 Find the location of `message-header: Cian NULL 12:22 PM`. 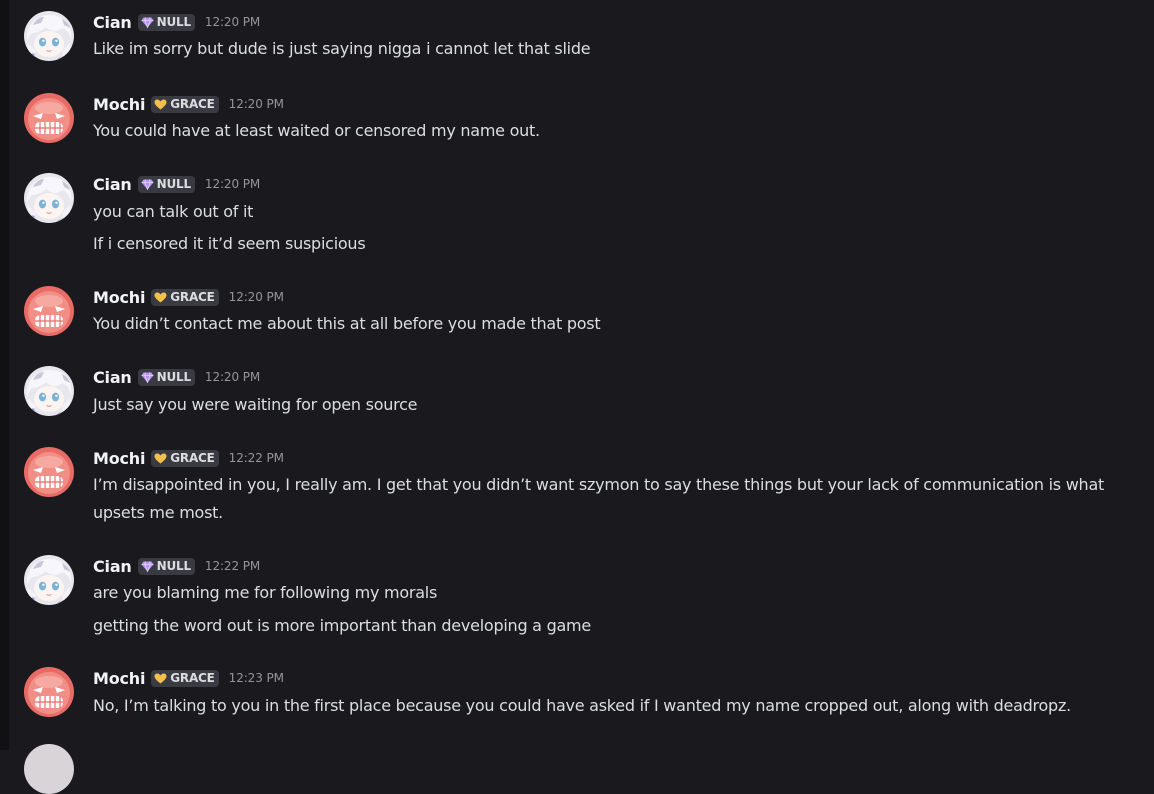

message-header: Cian NULL 12:22 PM is located at coordinates (176, 566).